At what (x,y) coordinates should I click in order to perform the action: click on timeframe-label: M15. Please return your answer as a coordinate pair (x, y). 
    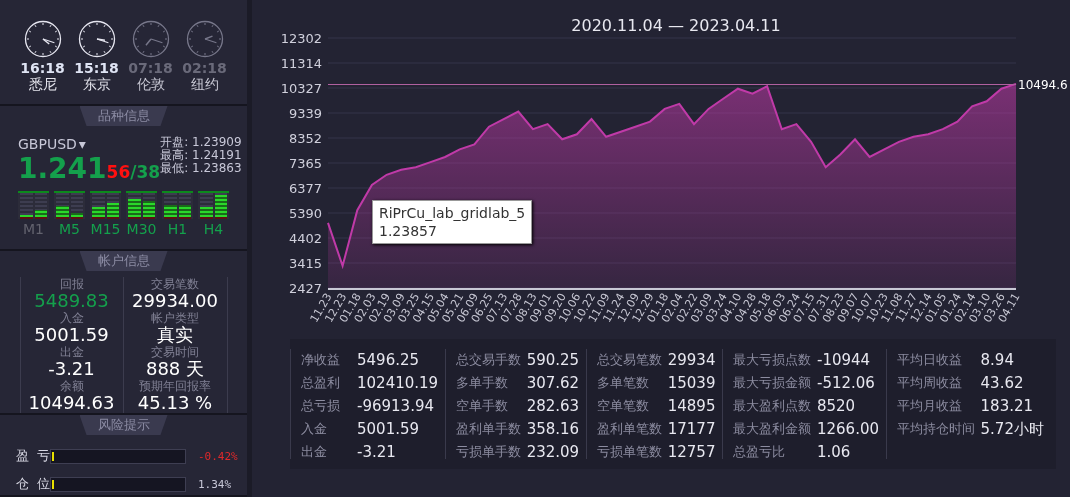
    Looking at the image, I should click on (105, 229).